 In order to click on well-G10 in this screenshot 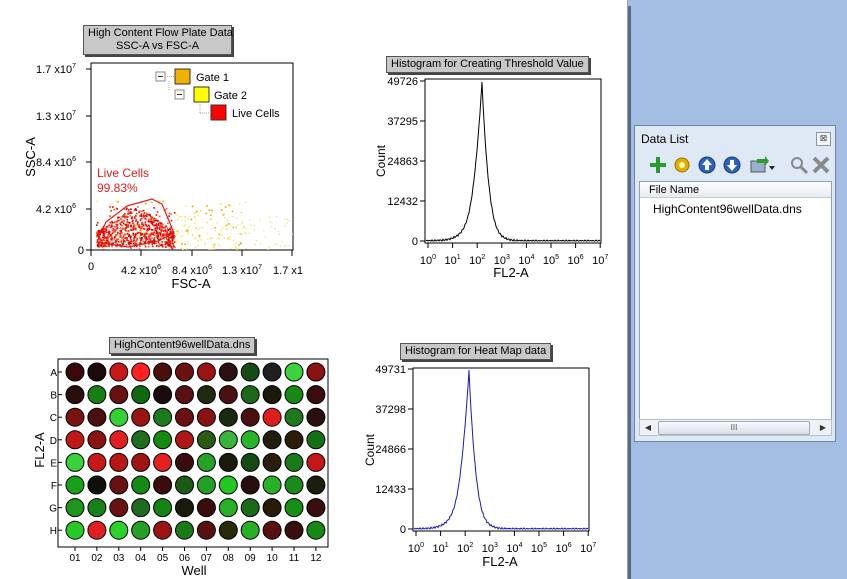, I will do `click(272, 508)`.